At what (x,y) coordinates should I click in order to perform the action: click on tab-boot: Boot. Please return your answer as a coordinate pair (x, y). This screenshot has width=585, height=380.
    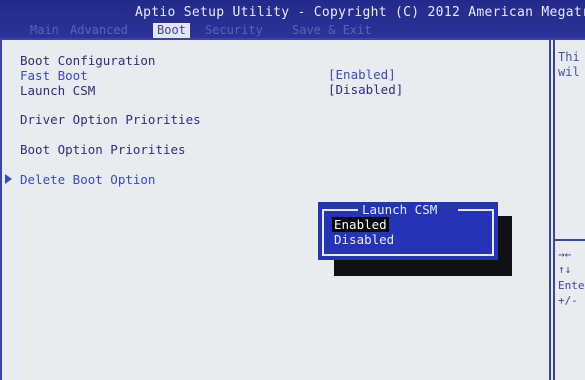
    Looking at the image, I should click on (171, 30).